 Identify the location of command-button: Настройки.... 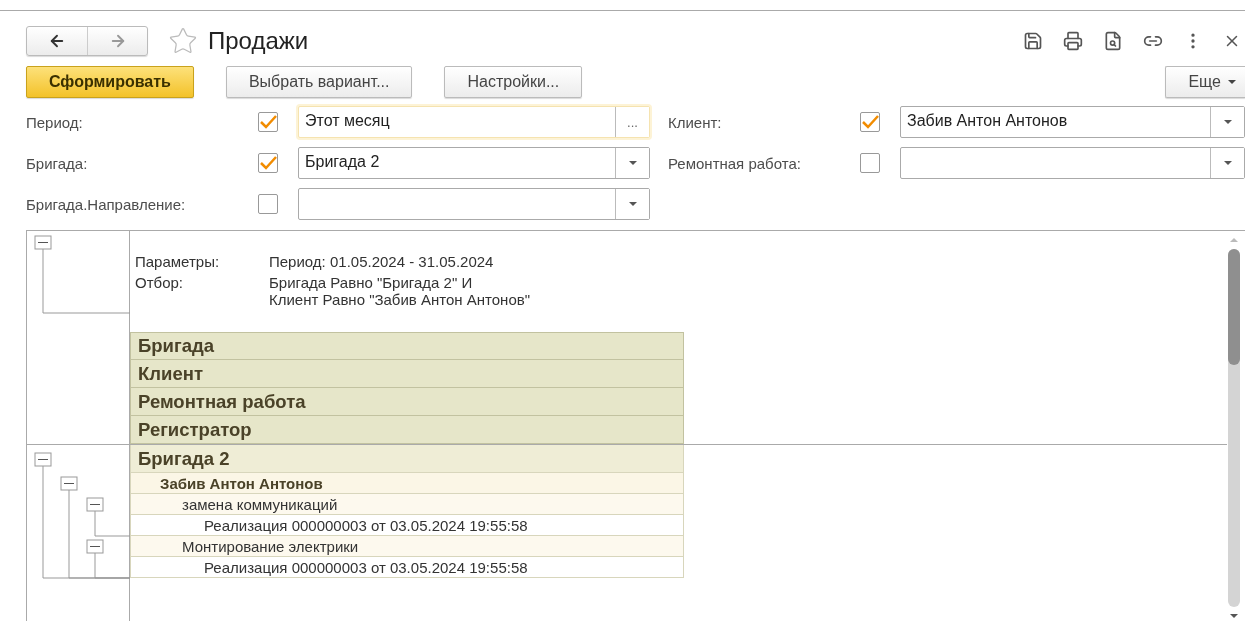
(513, 82).